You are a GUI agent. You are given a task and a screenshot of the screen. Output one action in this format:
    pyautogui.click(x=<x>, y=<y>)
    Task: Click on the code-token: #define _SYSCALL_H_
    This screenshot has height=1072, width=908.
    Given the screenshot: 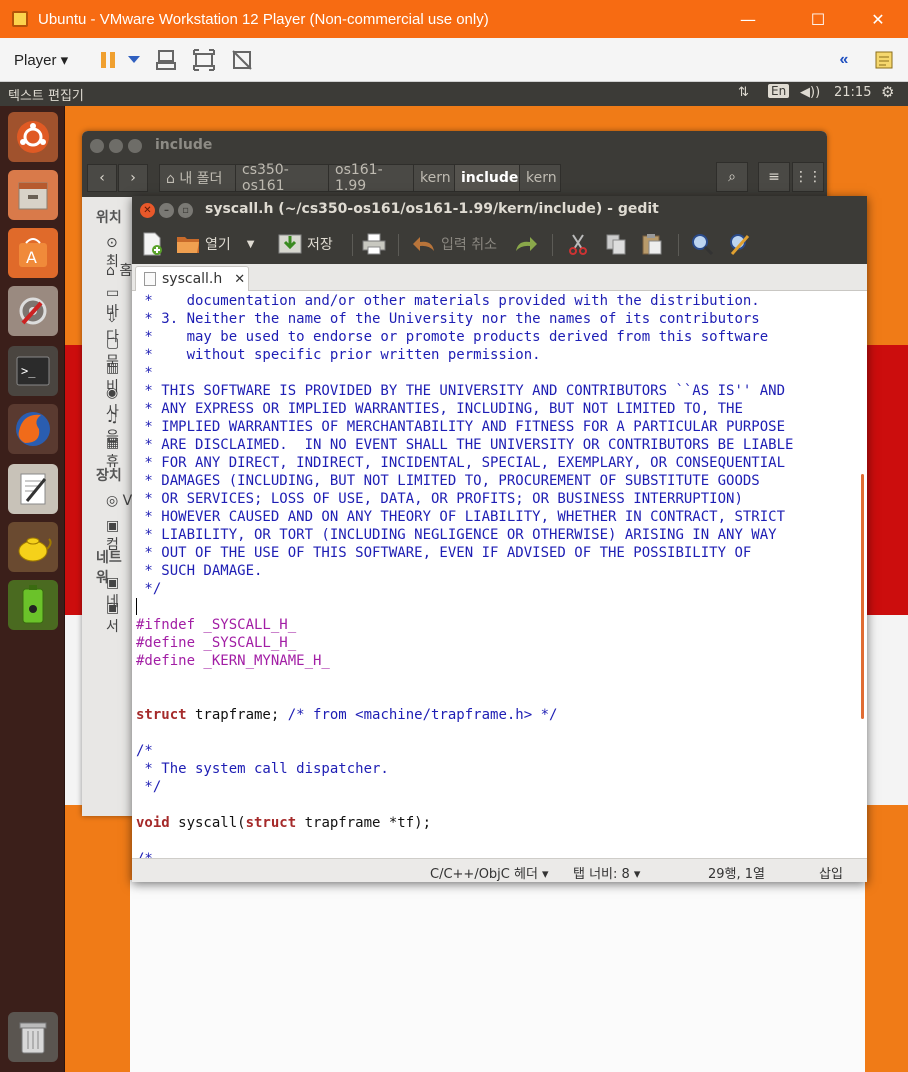 What is the action you would take?
    pyautogui.click(x=216, y=643)
    